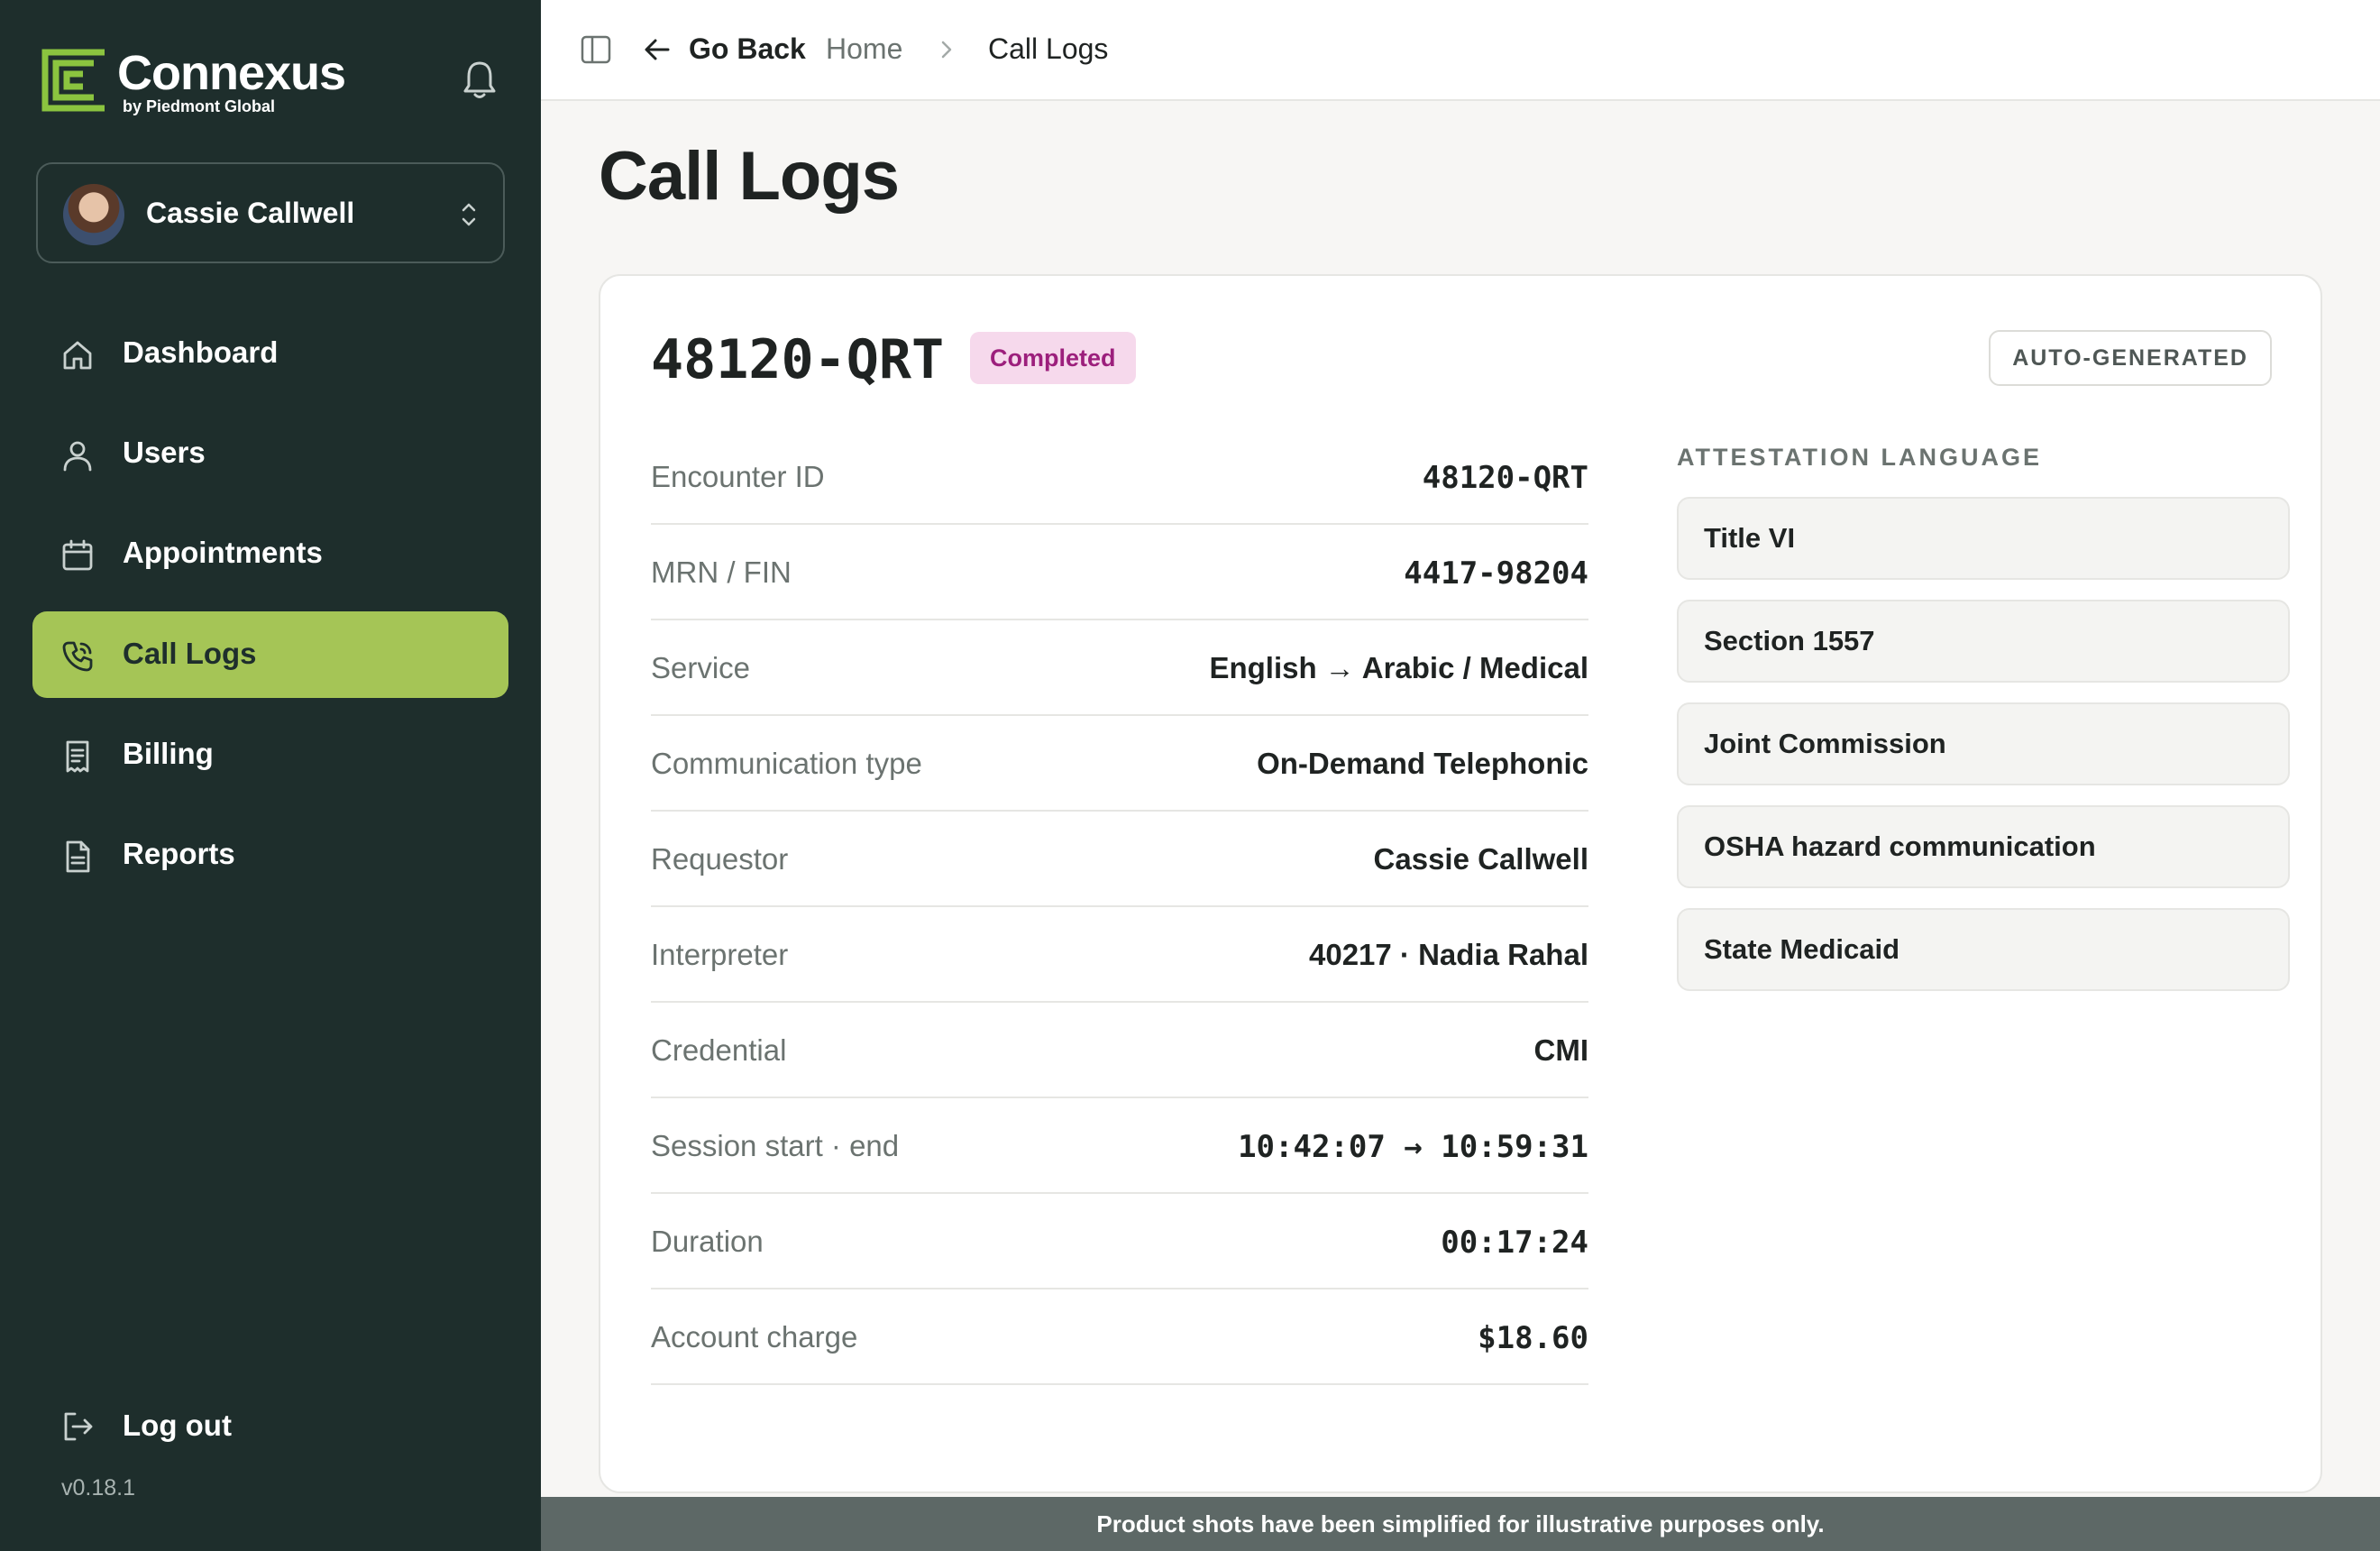 This screenshot has height=1551, width=2380. Describe the element at coordinates (1480, 859) in the screenshot. I see `detail-value: Cassie Callwell` at that location.